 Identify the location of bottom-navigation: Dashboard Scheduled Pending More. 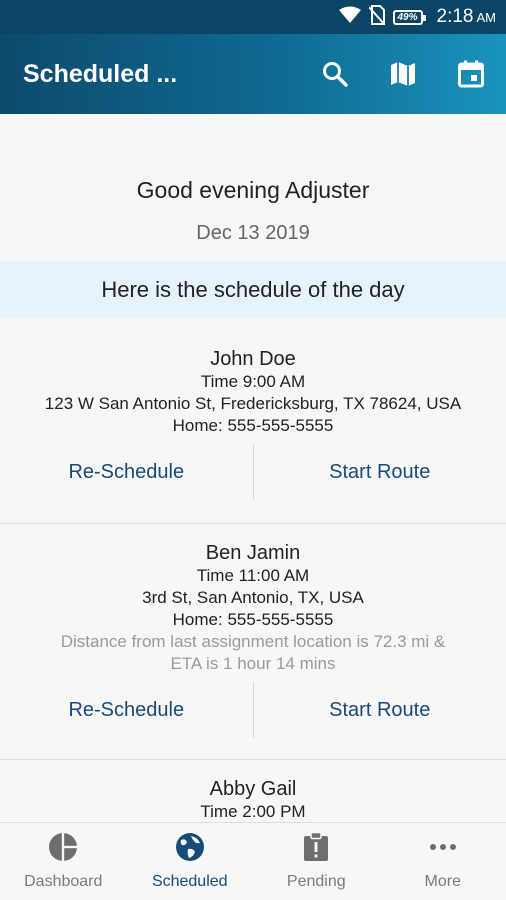
(253, 861).